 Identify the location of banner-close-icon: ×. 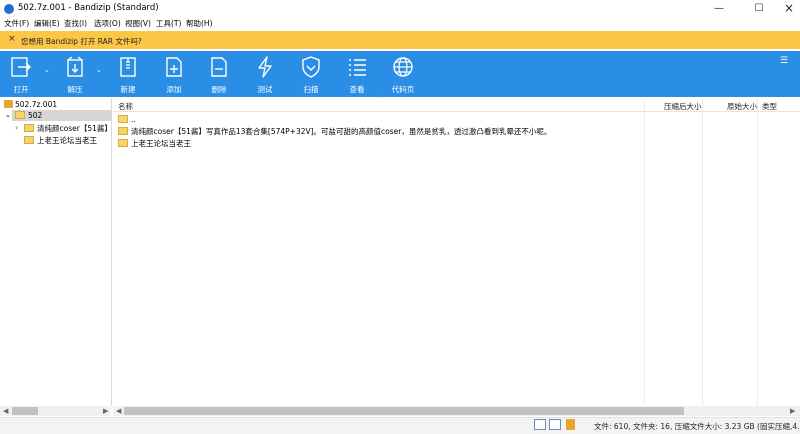
(12, 39).